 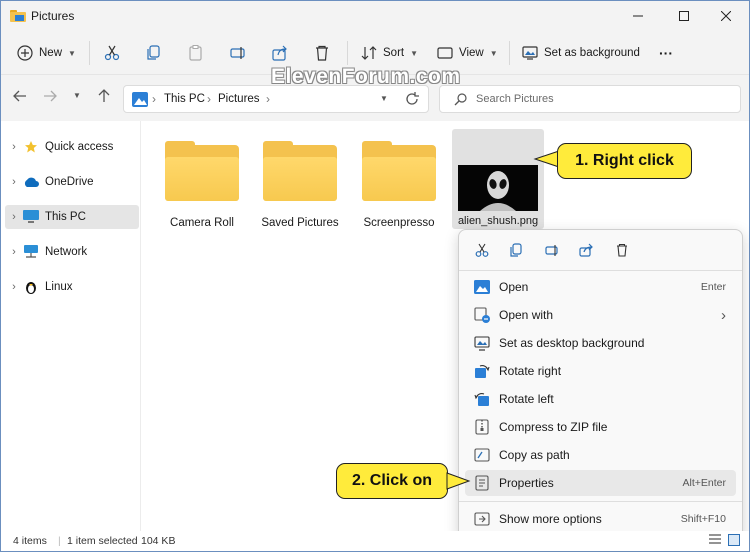 I want to click on menu-item-copy-as-path: Copy as path, so click(x=600, y=455).